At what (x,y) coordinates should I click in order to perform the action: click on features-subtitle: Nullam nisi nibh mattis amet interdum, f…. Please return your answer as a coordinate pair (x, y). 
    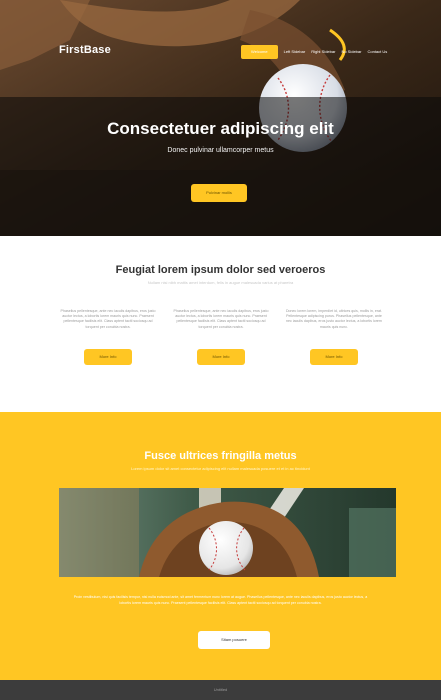
    Looking at the image, I should click on (220, 282).